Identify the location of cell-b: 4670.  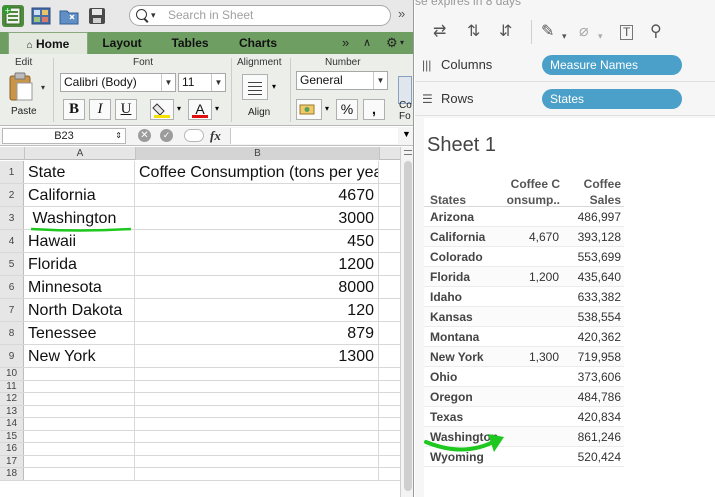
(257, 195).